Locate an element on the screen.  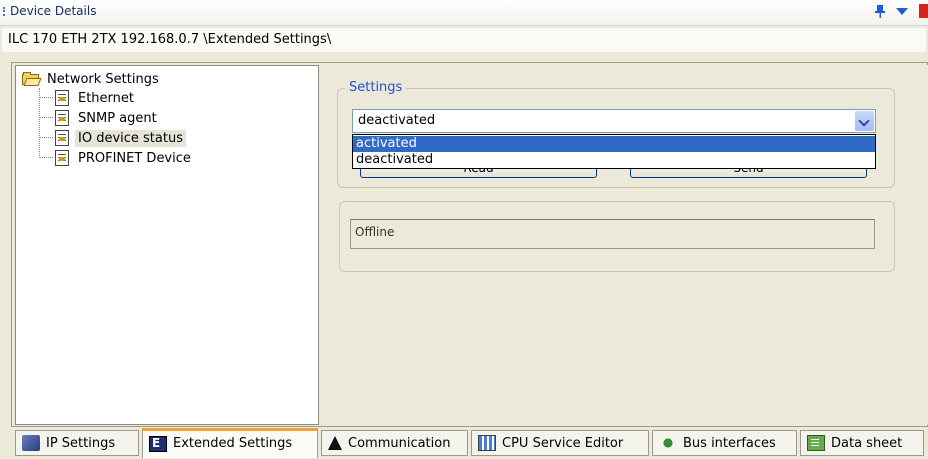
status-text: Offline is located at coordinates (375, 232).